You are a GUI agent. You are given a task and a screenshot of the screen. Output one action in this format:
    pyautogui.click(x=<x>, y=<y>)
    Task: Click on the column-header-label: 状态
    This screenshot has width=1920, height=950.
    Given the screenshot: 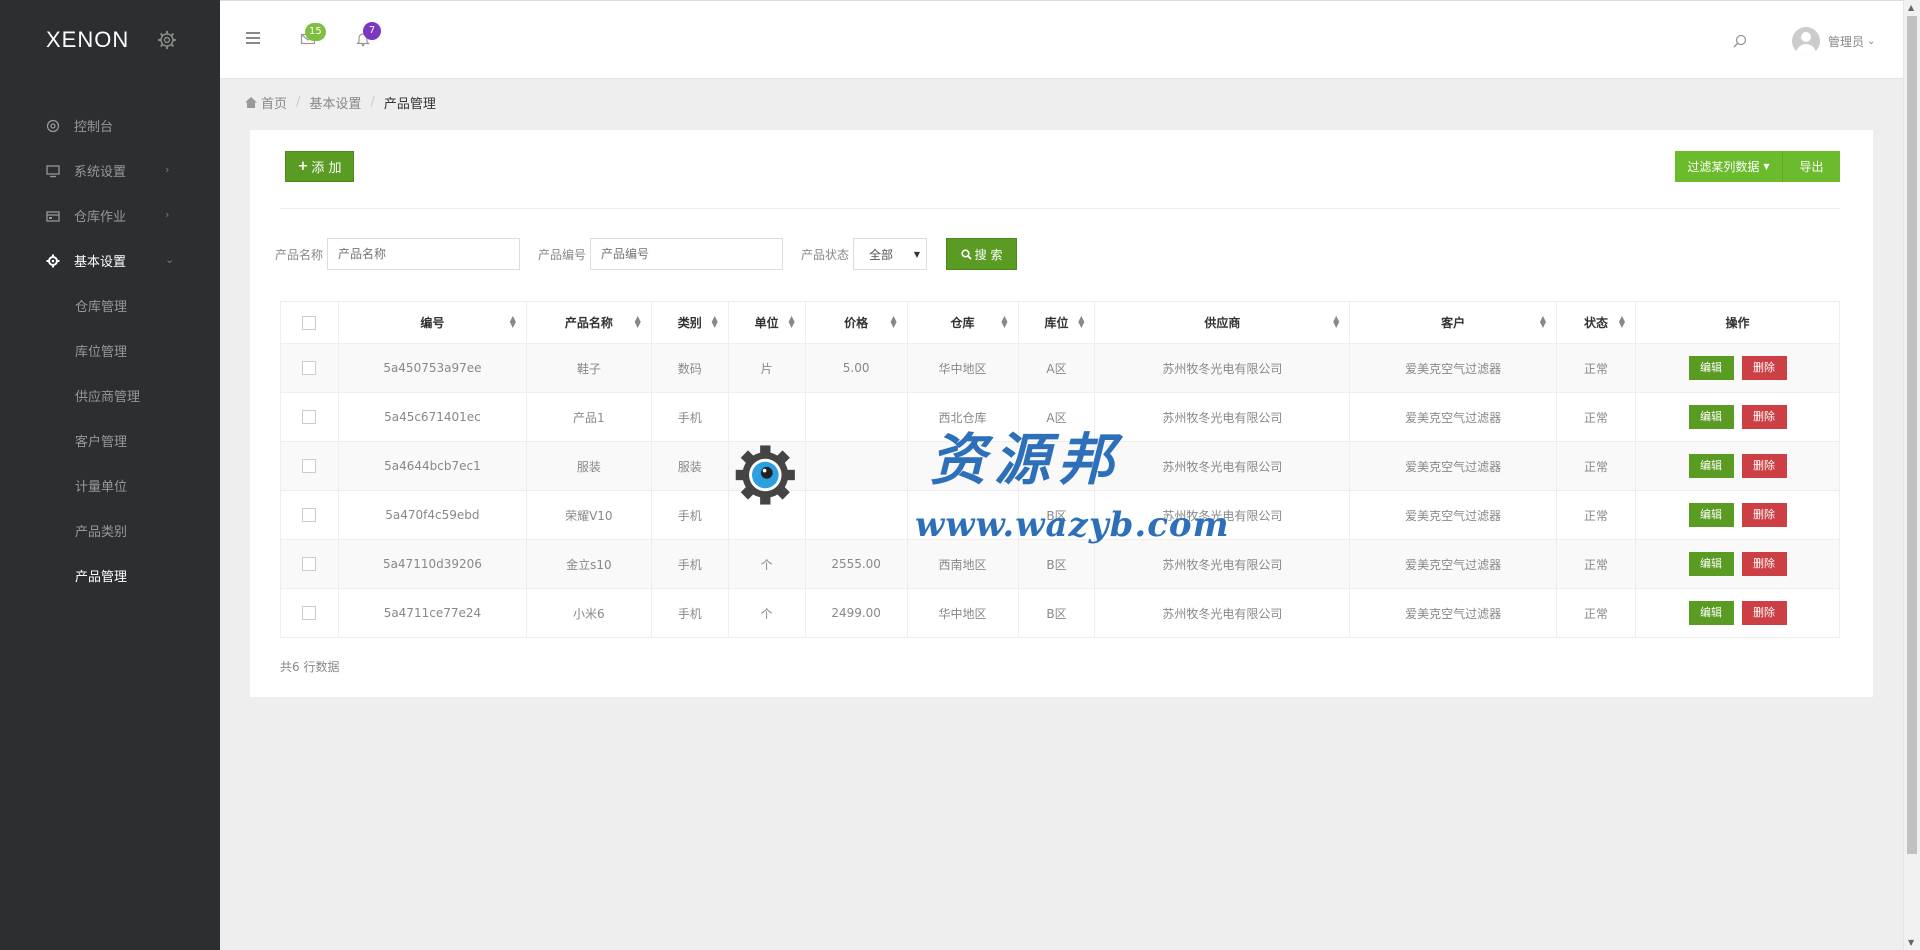 What is the action you would take?
    pyautogui.click(x=1596, y=323)
    